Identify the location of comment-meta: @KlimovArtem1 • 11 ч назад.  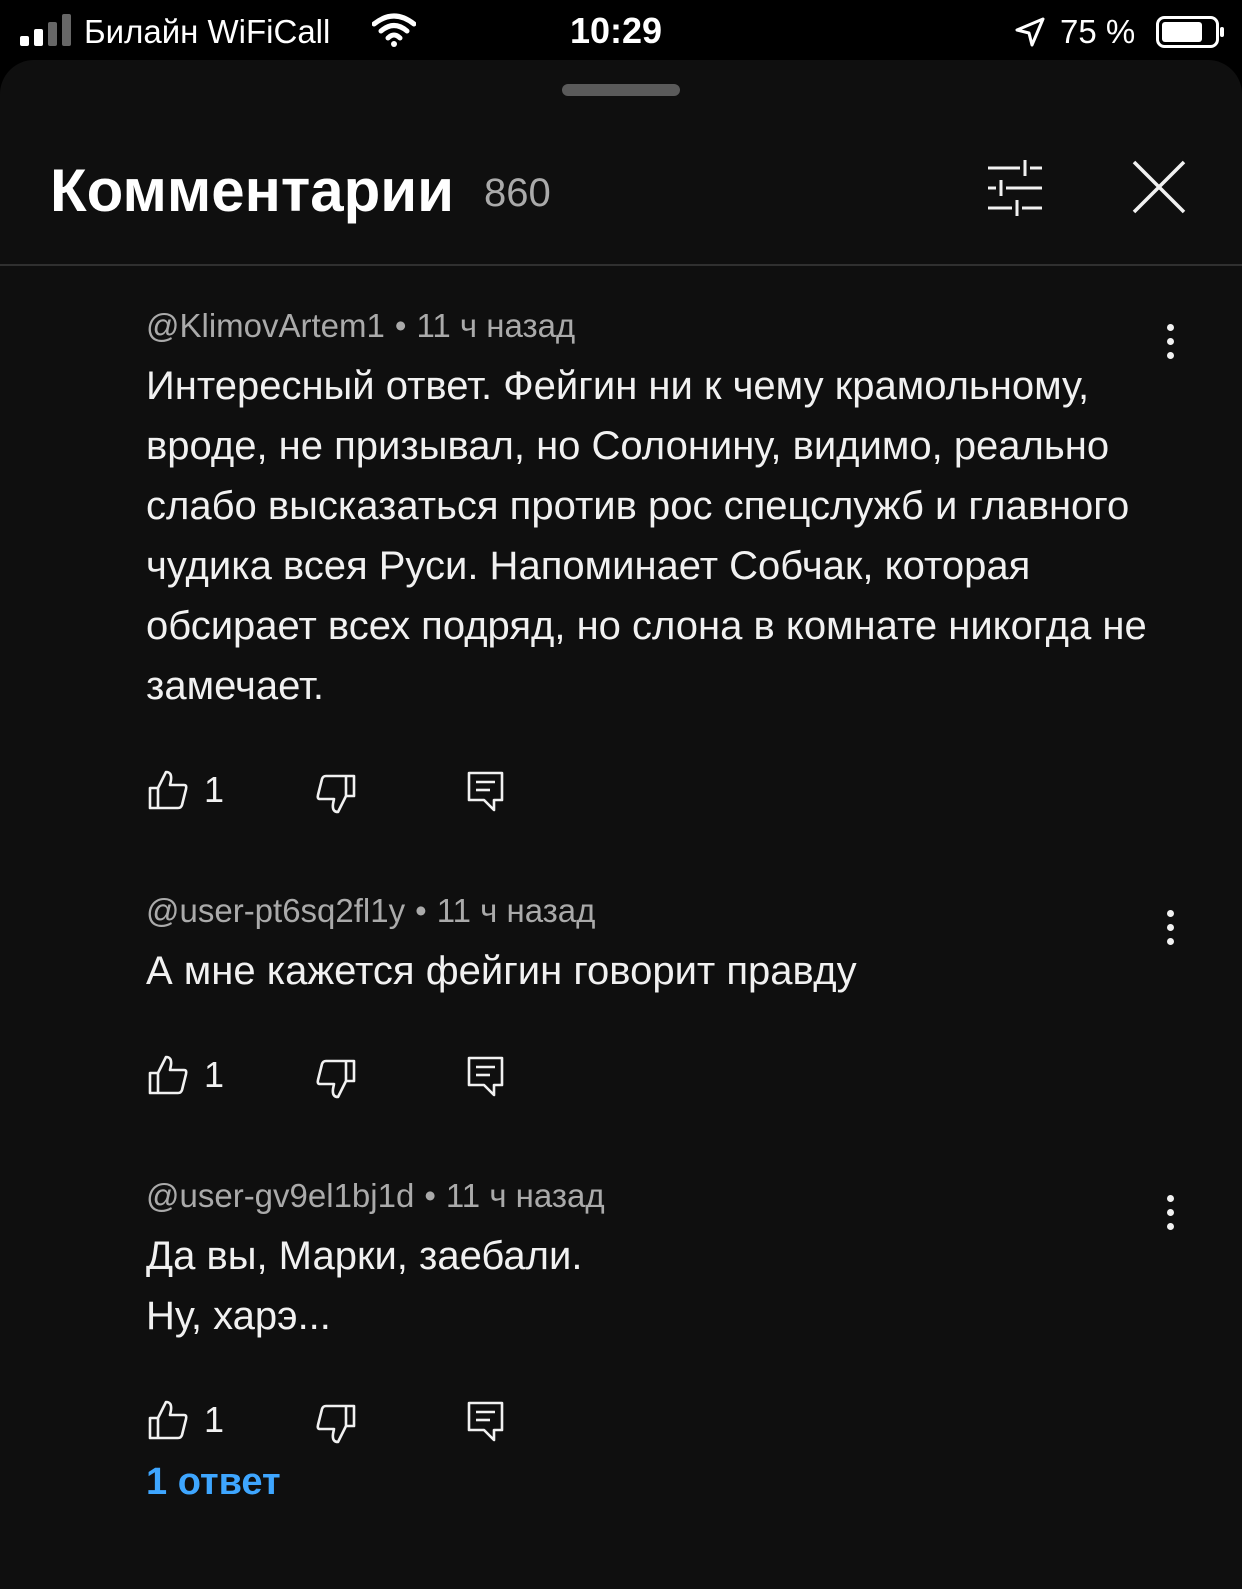
(676, 326).